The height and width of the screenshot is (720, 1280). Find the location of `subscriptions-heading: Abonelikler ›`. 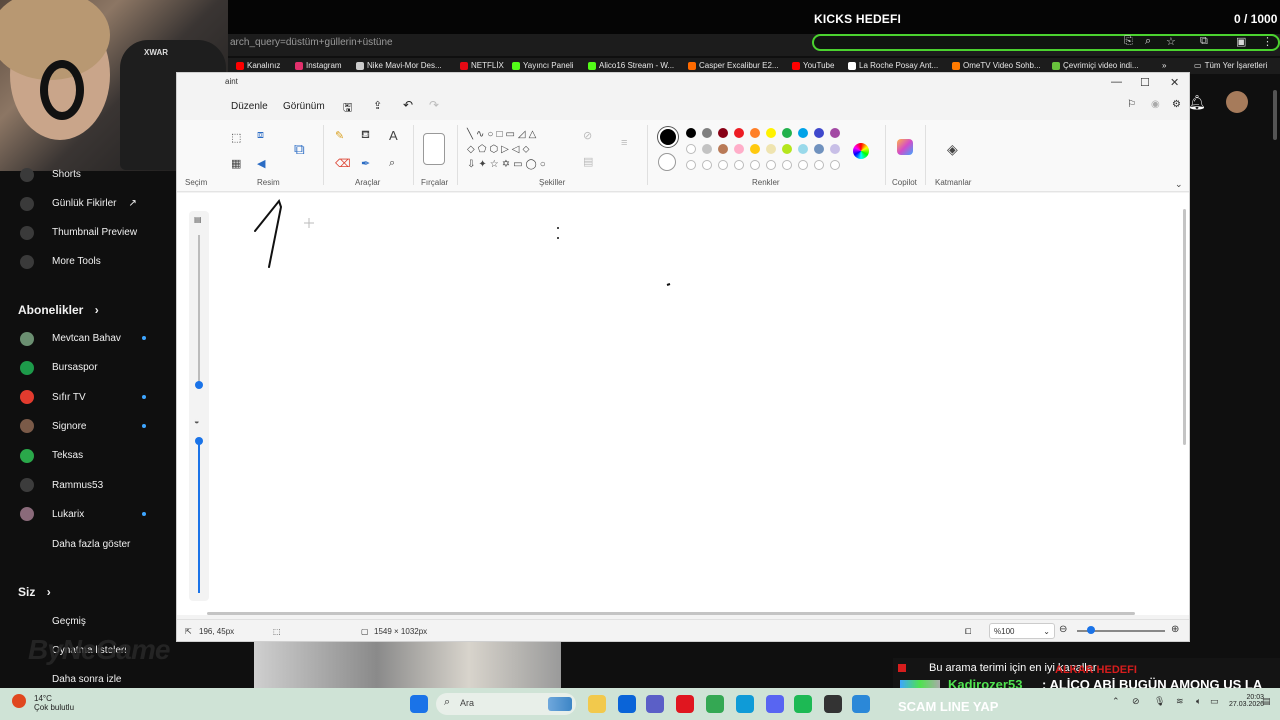

subscriptions-heading: Abonelikler › is located at coordinates (58, 310).